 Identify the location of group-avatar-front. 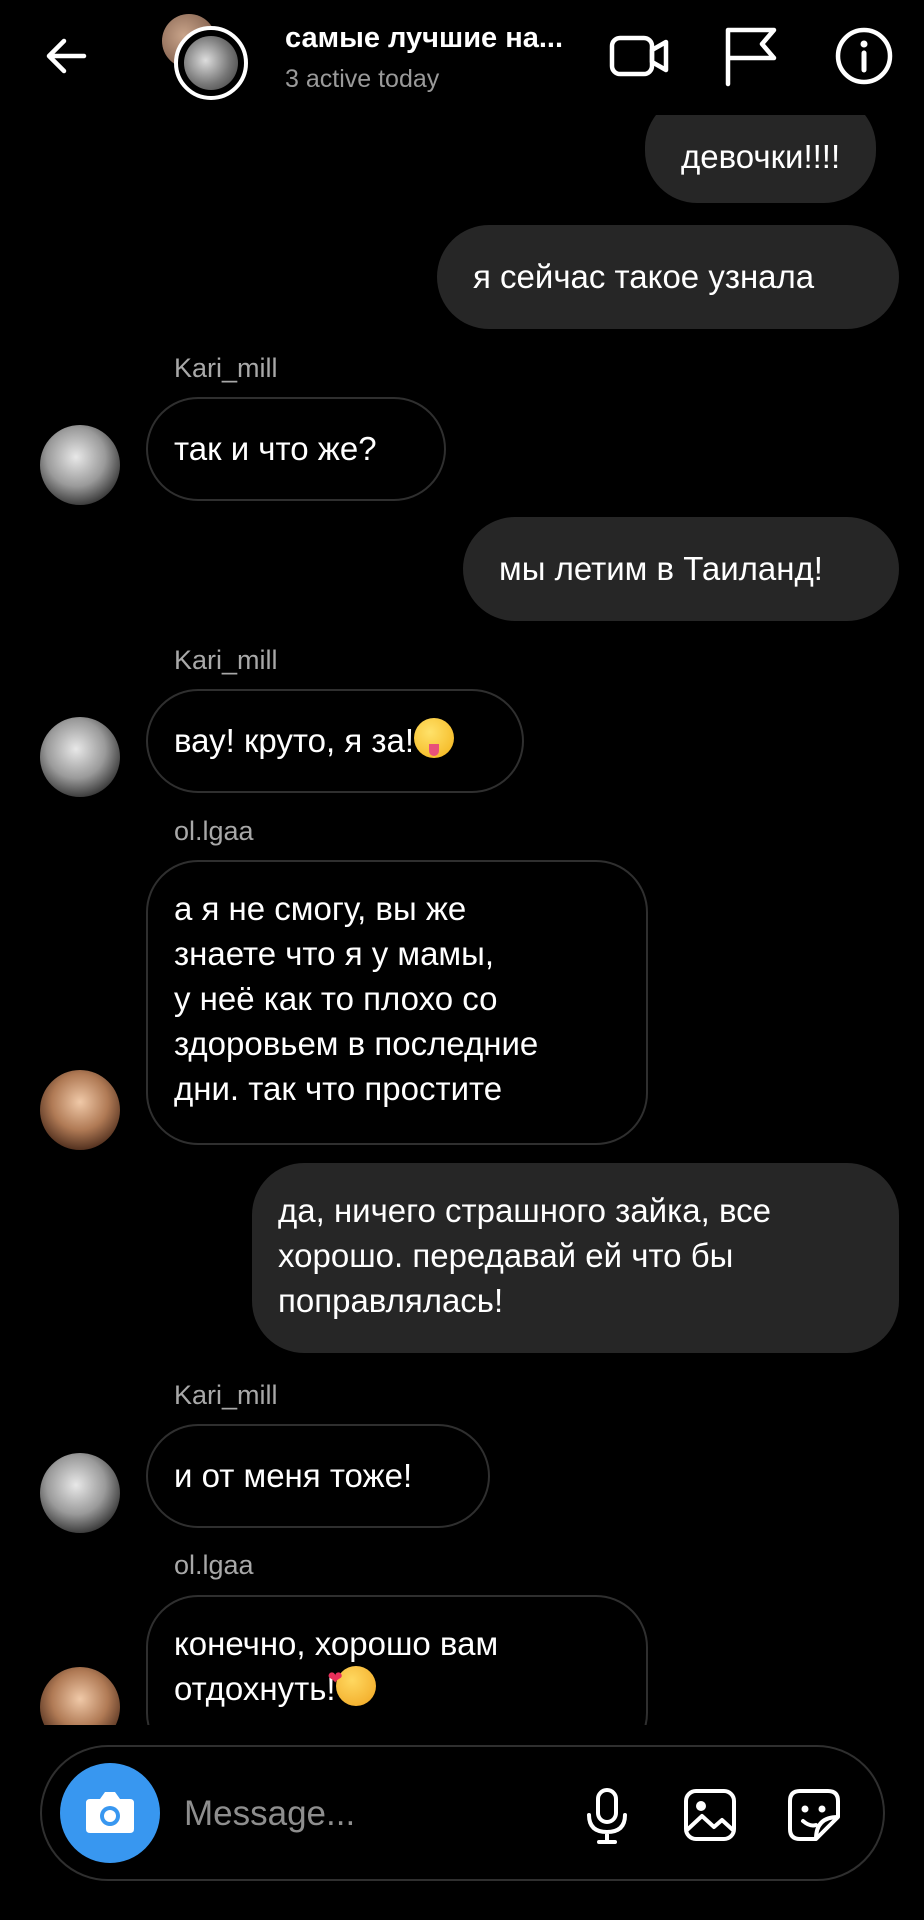
(211, 63).